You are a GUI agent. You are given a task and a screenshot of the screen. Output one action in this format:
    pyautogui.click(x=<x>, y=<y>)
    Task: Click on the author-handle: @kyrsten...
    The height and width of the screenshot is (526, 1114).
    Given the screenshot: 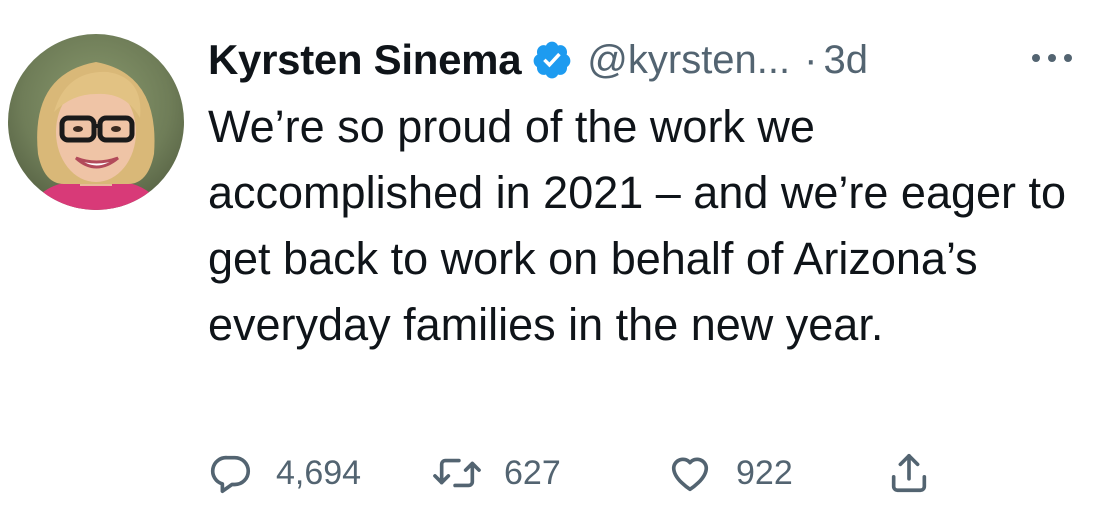 What is the action you would take?
    pyautogui.click(x=688, y=60)
    